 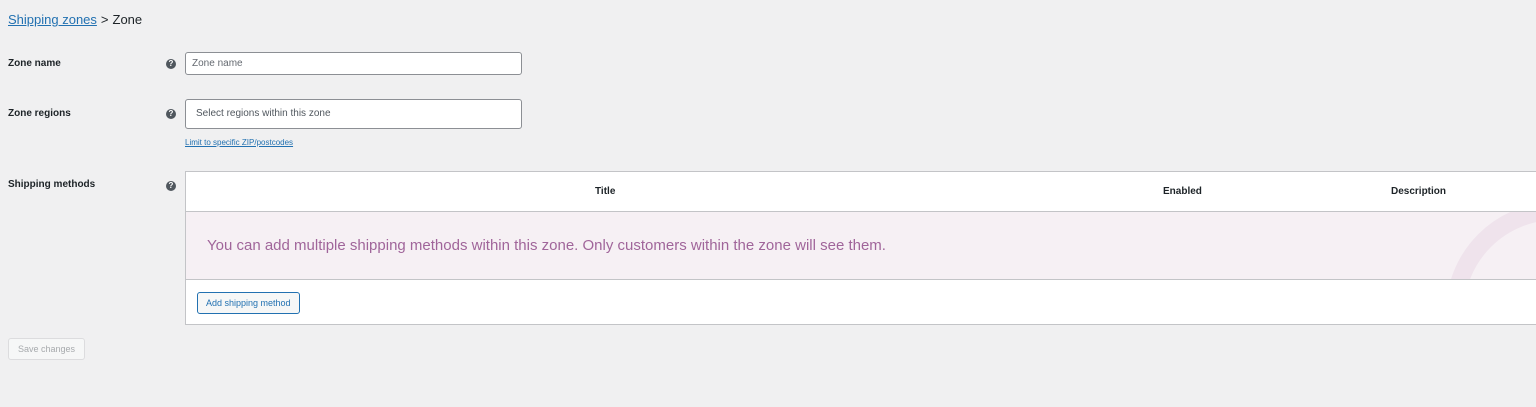 What do you see at coordinates (248, 303) in the screenshot?
I see `add-shipping-method-button: Add shipping method` at bounding box center [248, 303].